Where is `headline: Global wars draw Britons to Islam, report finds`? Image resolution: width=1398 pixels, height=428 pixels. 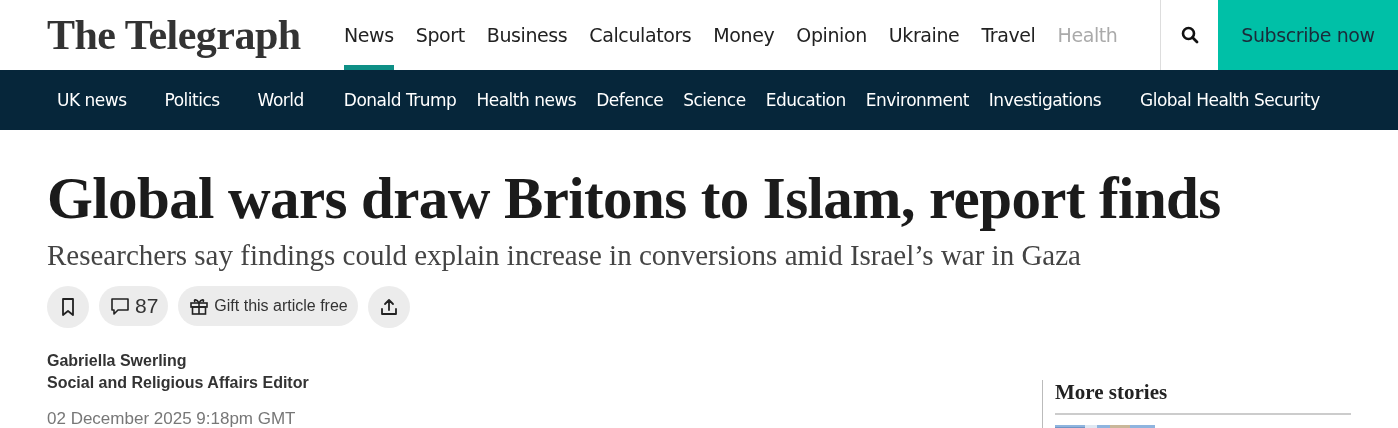 headline: Global wars draw Britons to Islam, report finds is located at coordinates (634, 198).